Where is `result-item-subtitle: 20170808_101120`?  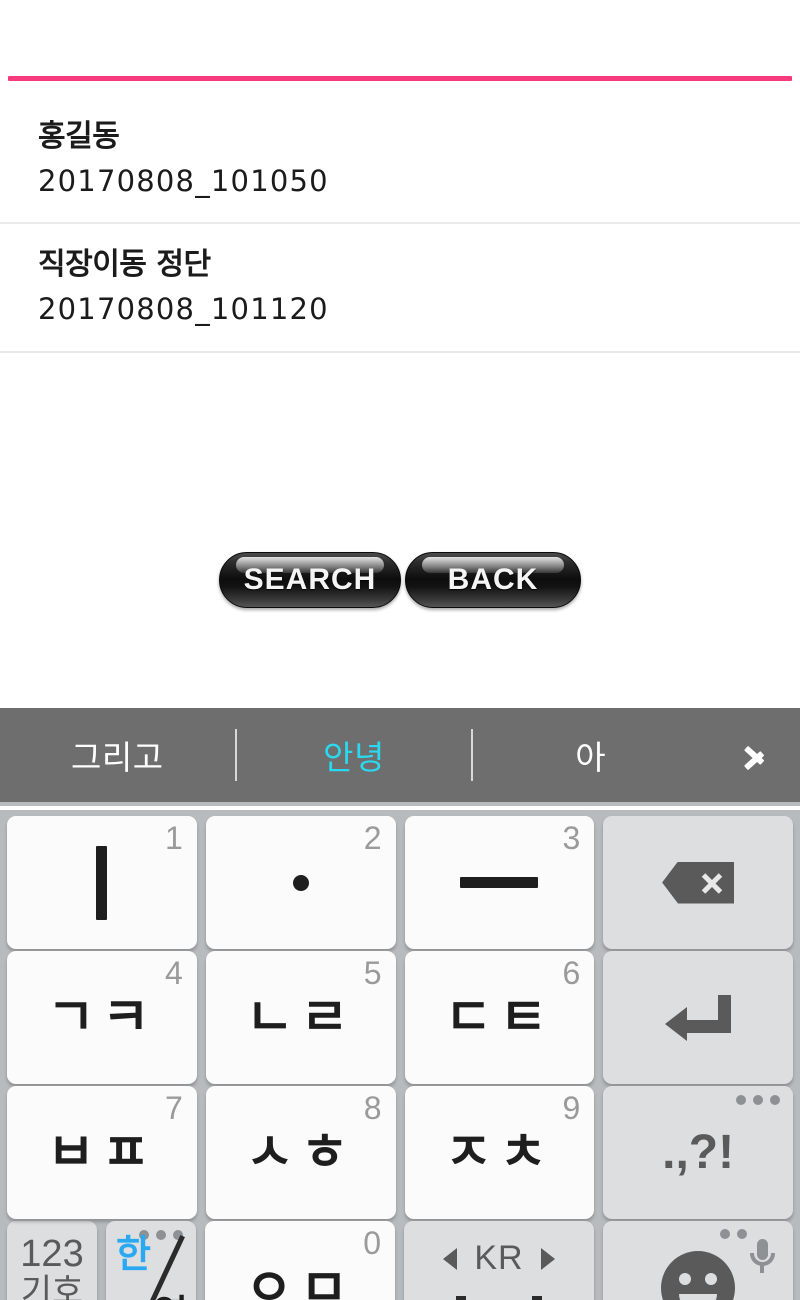 result-item-subtitle: 20170808_101120 is located at coordinates (183, 308).